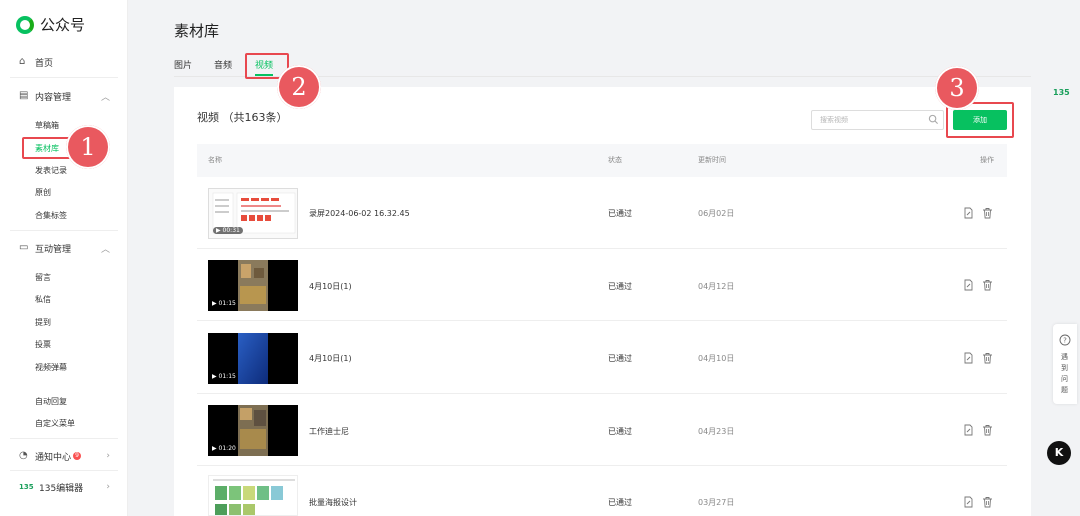 The width and height of the screenshot is (1080, 516). I want to click on sidebar-group-interact: ▭ 互动管理 ︿, so click(64, 248).